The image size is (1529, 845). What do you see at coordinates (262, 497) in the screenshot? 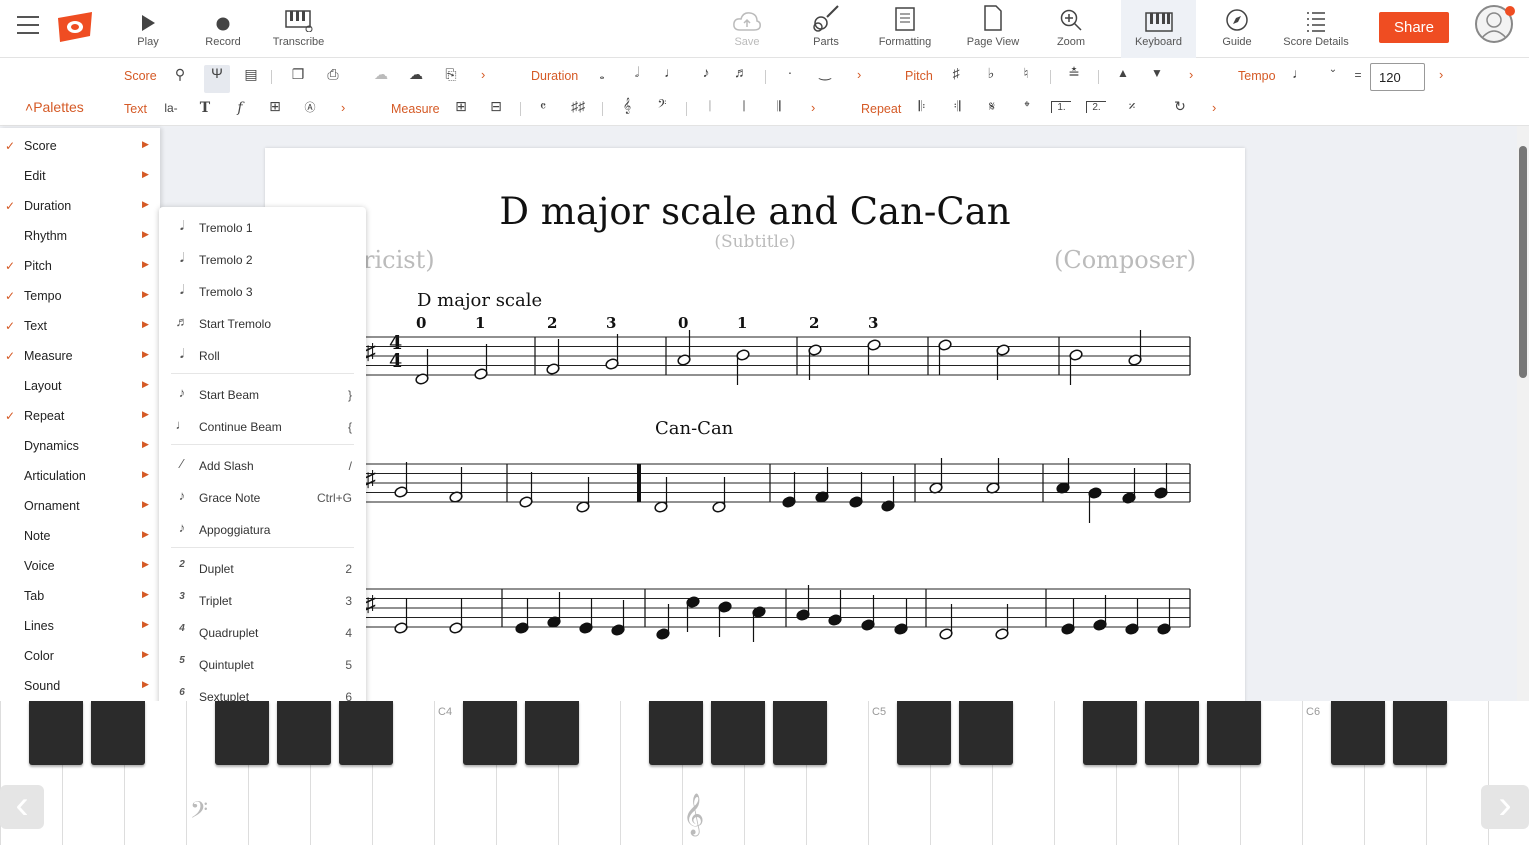
I see `menu-item-grace-note: ♪ Grace Note Ctrl+G` at bounding box center [262, 497].